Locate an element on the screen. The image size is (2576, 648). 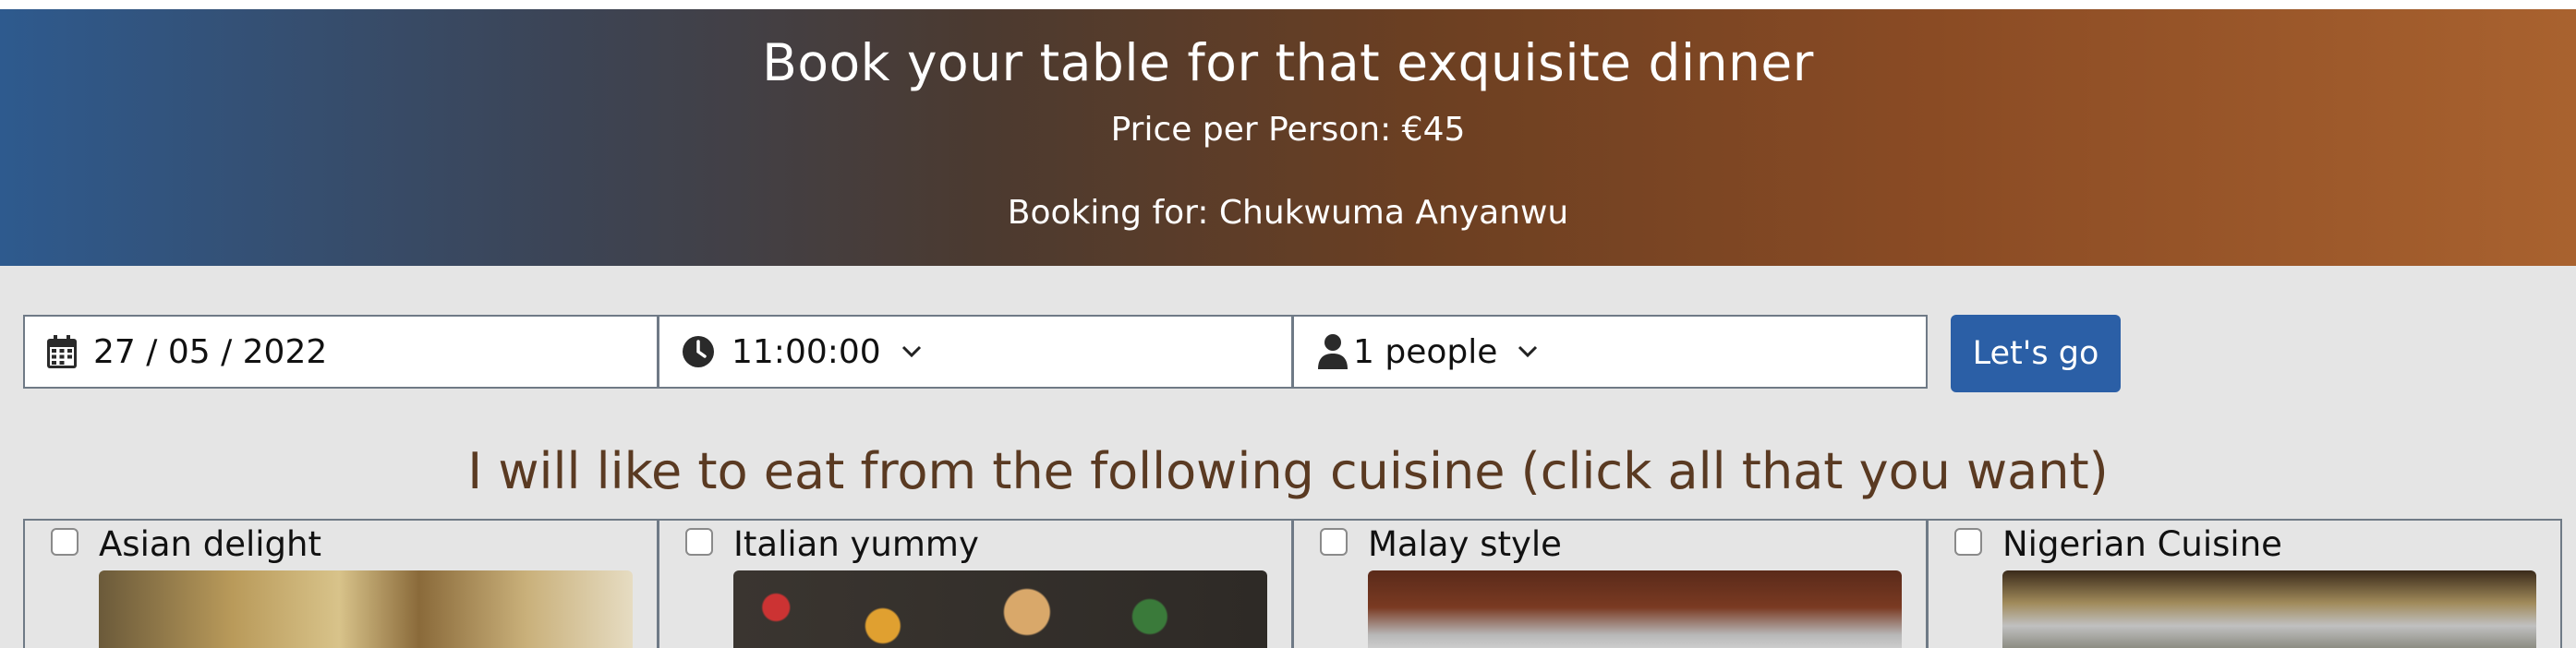
cuisine-card-italian: Italian yummy is located at coordinates (975, 583).